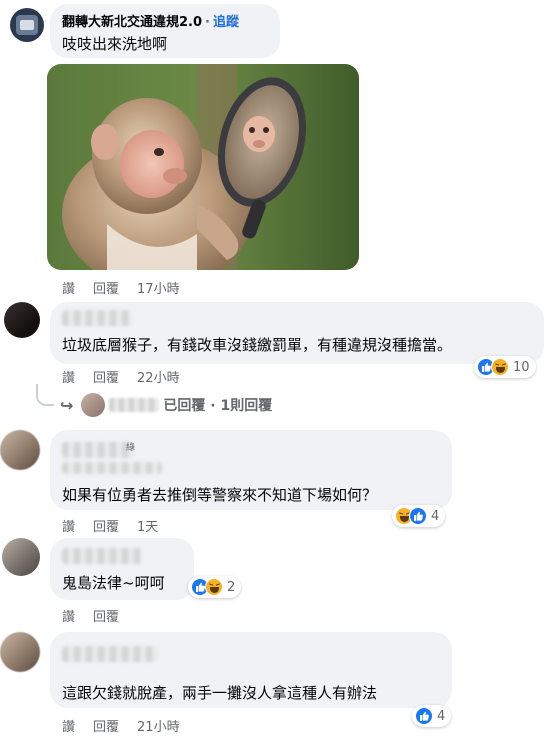 This screenshot has height=738, width=551. I want to click on reaction-summary: 2, so click(215, 587).